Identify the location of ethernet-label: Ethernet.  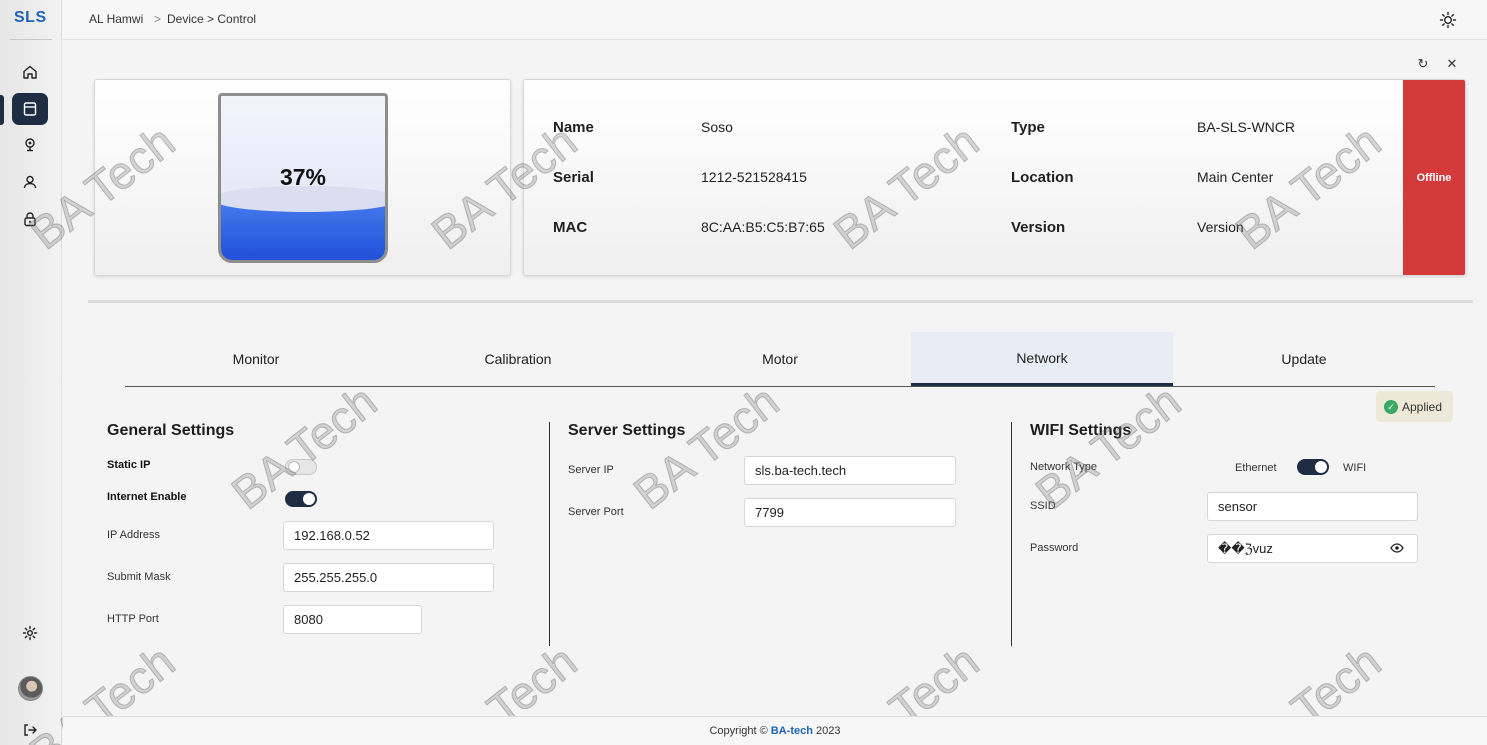
(1256, 468).